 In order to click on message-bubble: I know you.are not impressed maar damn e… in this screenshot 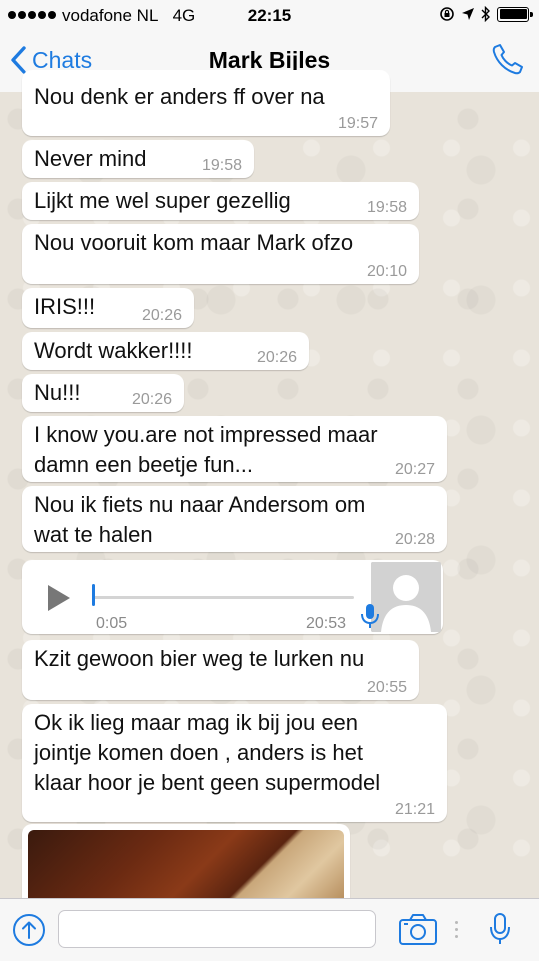, I will do `click(234, 449)`.